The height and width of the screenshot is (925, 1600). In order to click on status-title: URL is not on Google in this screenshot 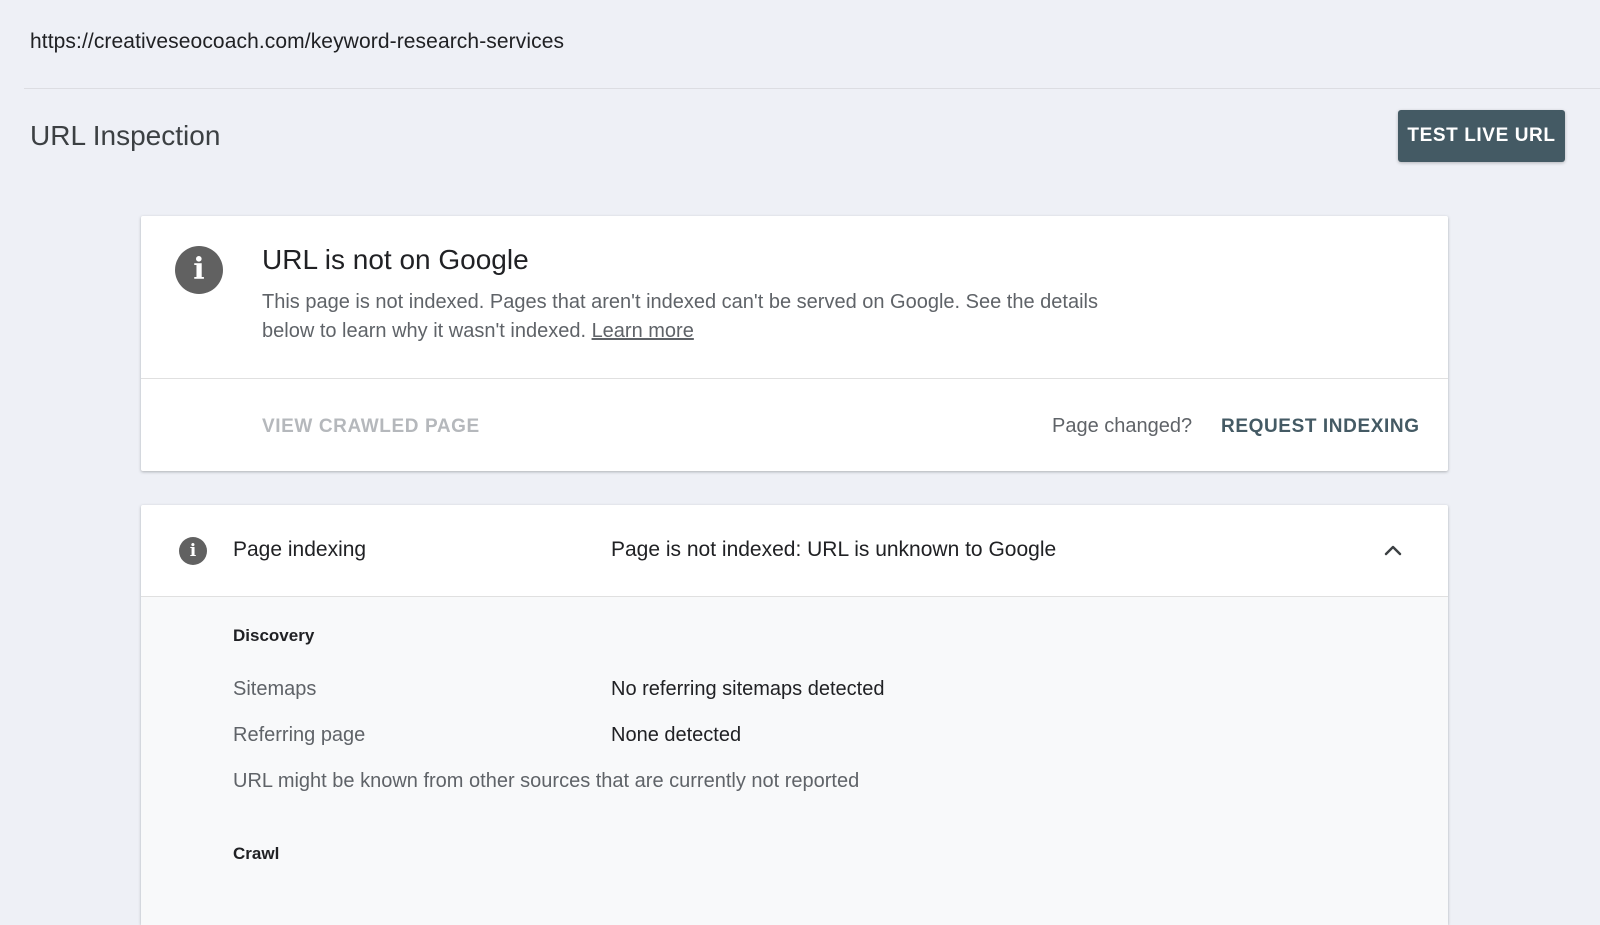, I will do `click(395, 259)`.